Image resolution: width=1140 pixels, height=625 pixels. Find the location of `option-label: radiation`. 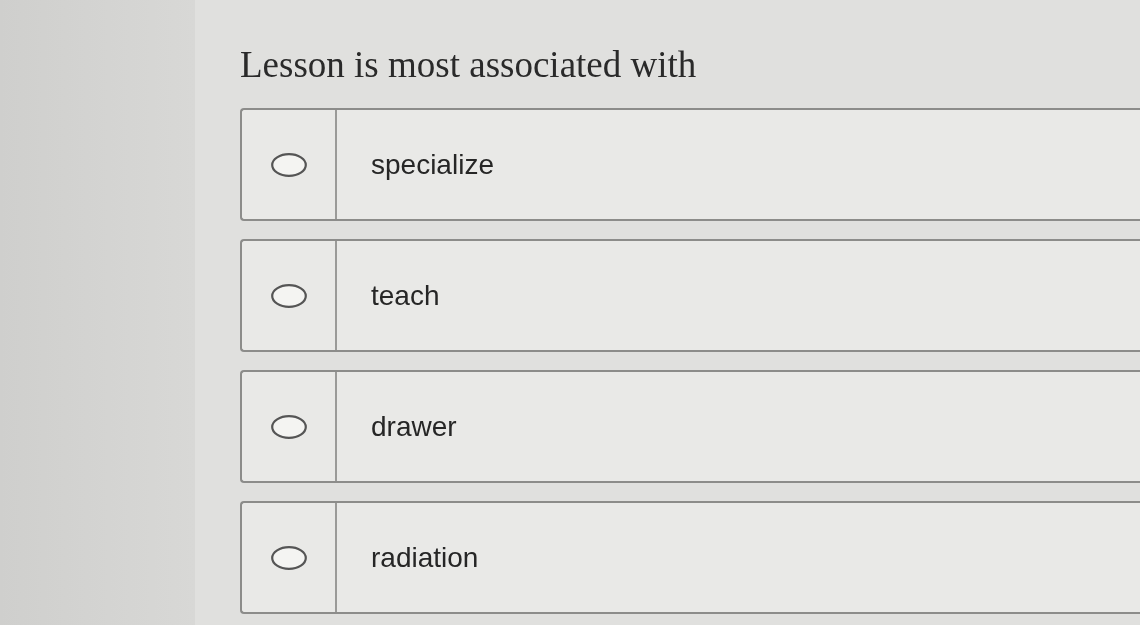

option-label: radiation is located at coordinates (425, 557).